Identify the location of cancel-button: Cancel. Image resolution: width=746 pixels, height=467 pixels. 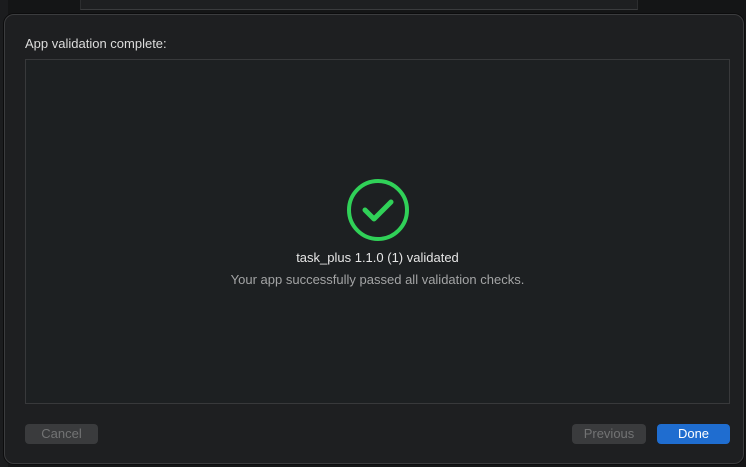
(61, 434).